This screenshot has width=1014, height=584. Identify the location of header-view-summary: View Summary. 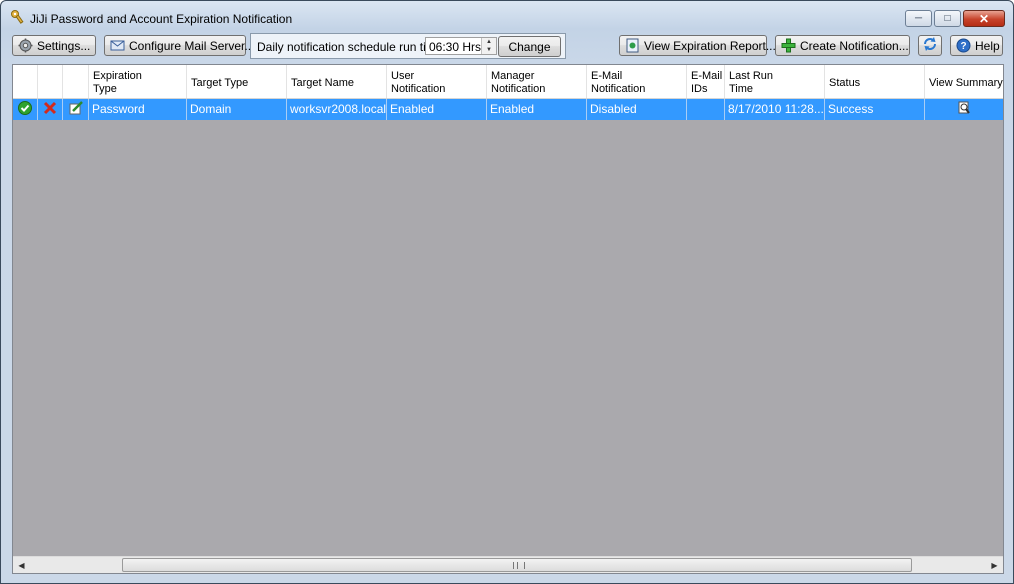
(964, 81).